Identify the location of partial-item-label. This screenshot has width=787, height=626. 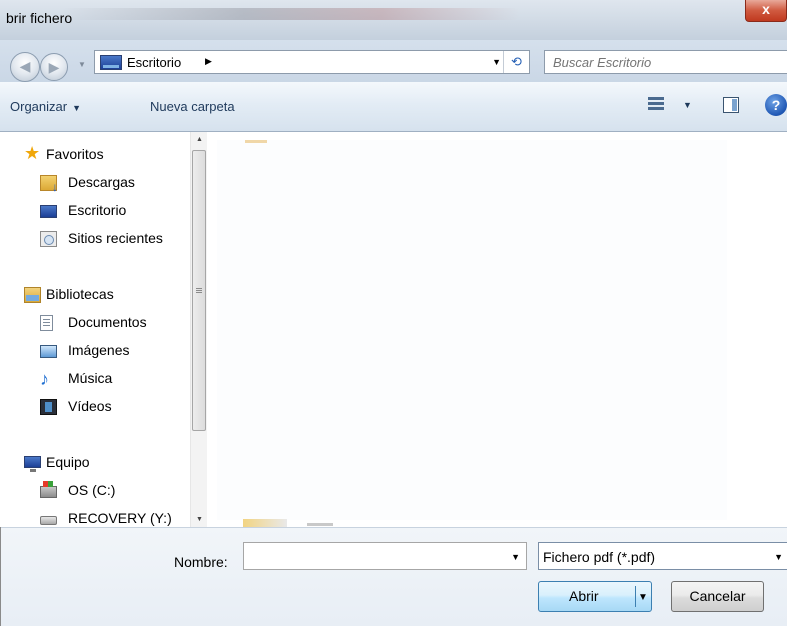
(320, 524).